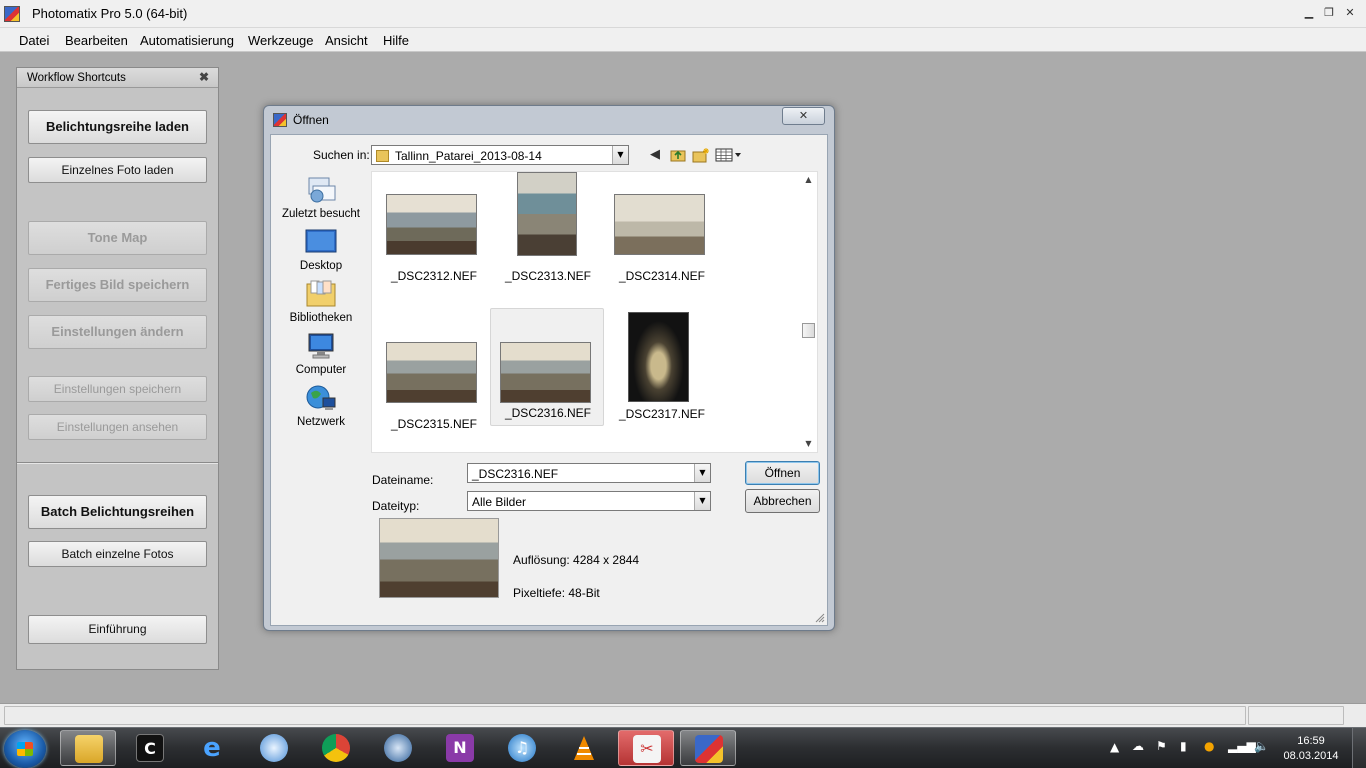 The image size is (1366, 768). What do you see at coordinates (808, 444) in the screenshot?
I see `scroll-down-icon: ▼` at bounding box center [808, 444].